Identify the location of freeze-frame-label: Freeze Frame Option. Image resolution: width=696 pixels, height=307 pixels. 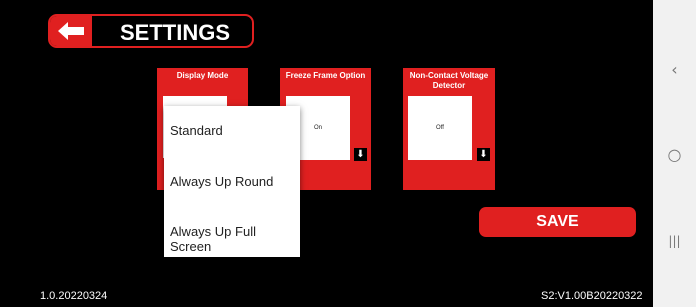
(325, 75).